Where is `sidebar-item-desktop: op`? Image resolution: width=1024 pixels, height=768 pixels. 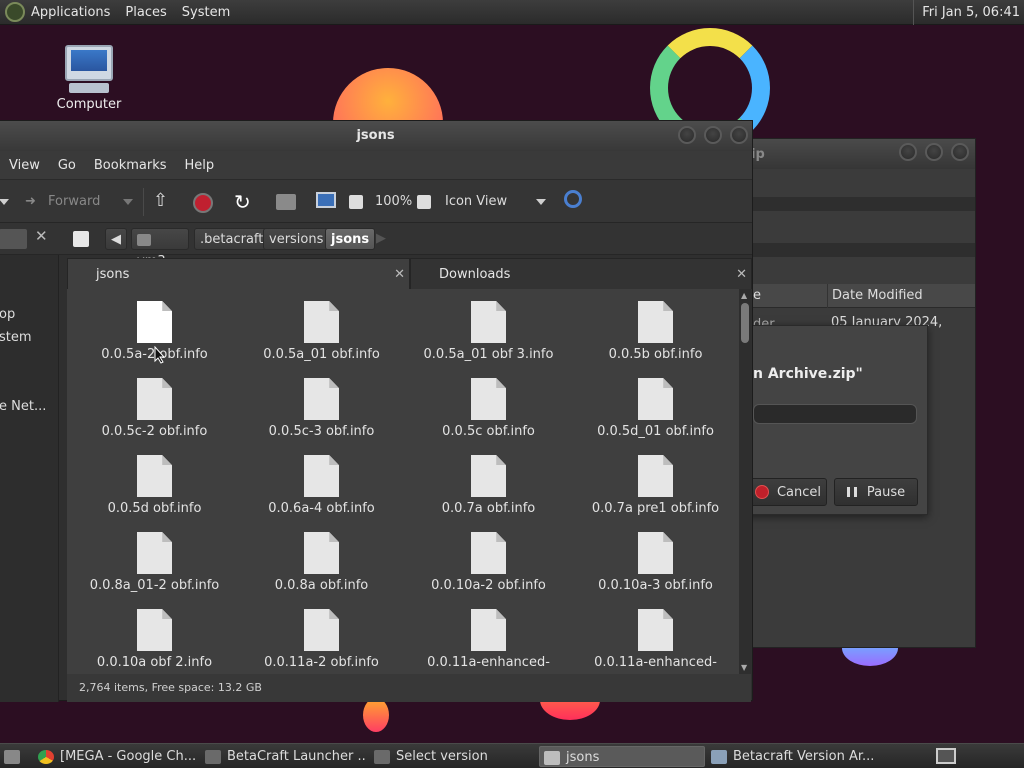
sidebar-item-desktop: op is located at coordinates (7, 314).